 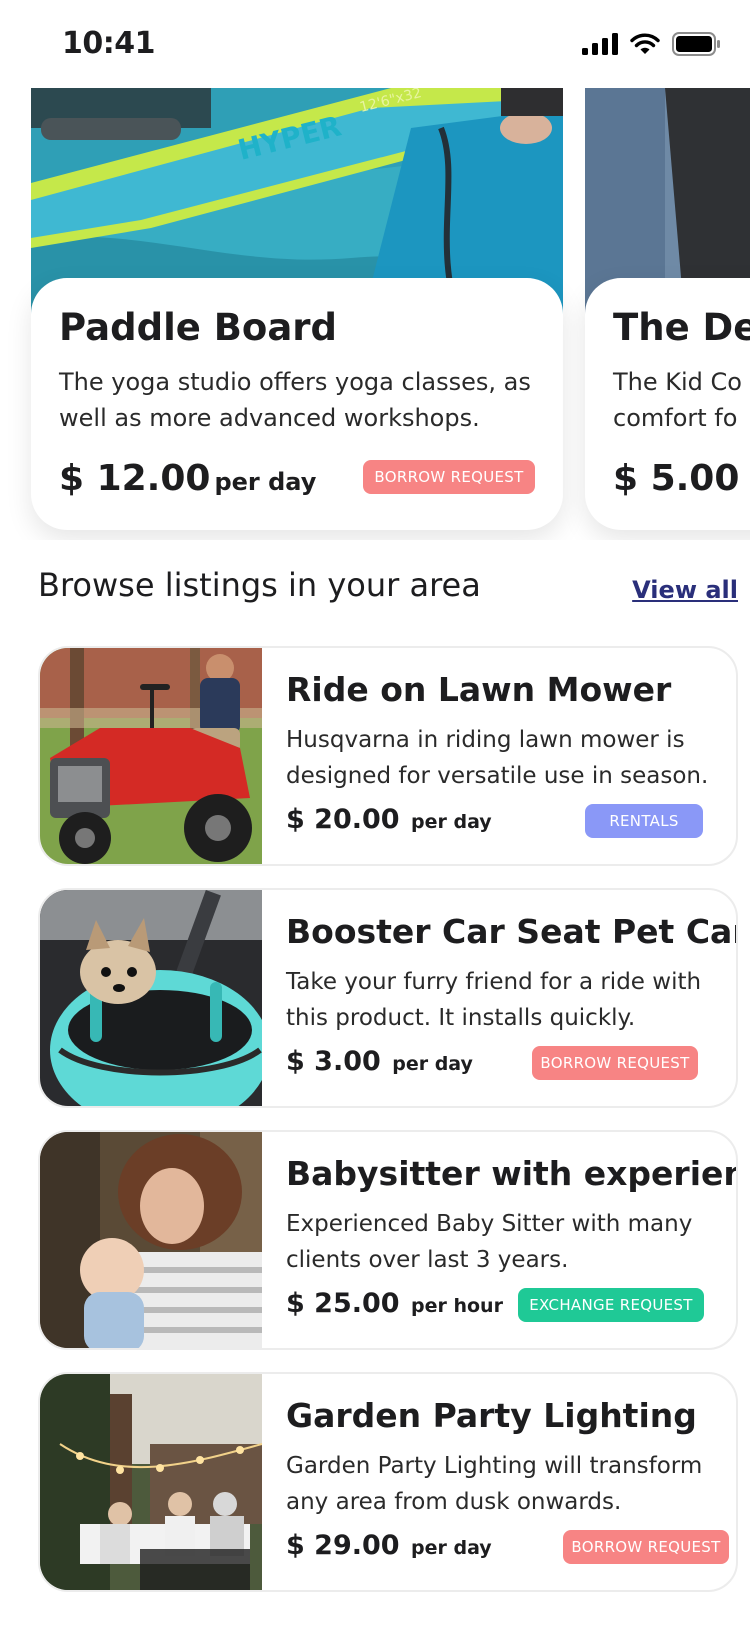 What do you see at coordinates (457, 1306) in the screenshot?
I see `price-unit: per hour` at bounding box center [457, 1306].